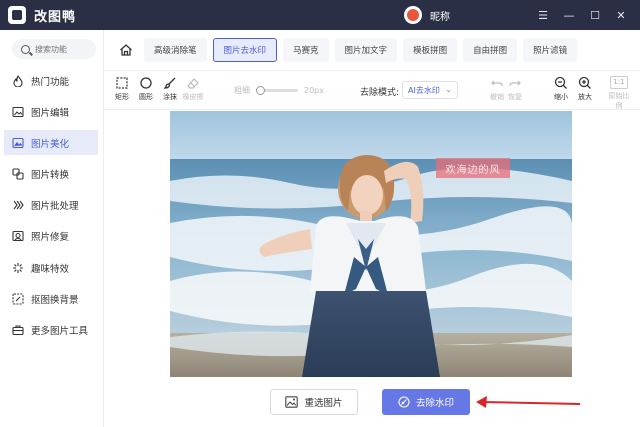 Image resolution: width=640 pixels, height=427 pixels. Describe the element at coordinates (380, 93) in the screenshot. I see `remove-mode-label: 去除模式:` at that location.